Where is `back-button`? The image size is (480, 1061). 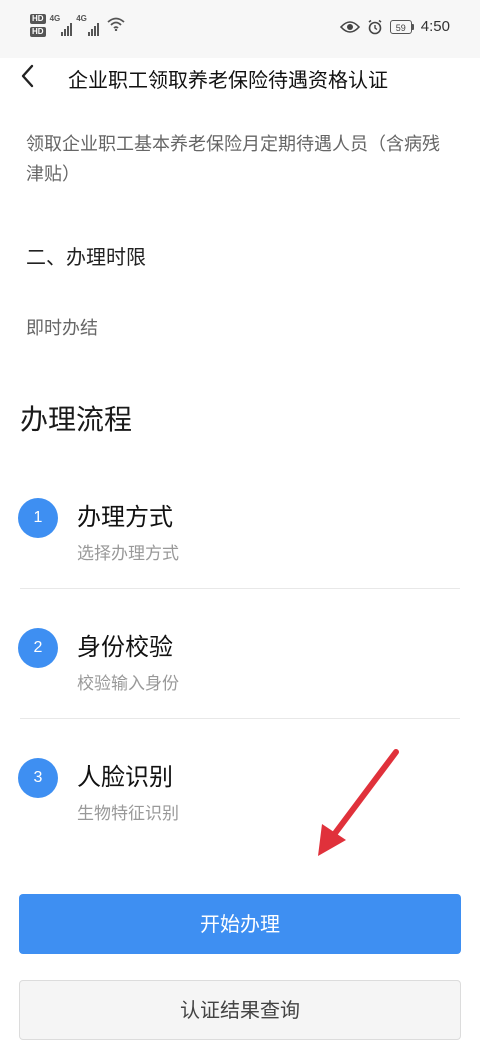
back-button is located at coordinates (28, 76).